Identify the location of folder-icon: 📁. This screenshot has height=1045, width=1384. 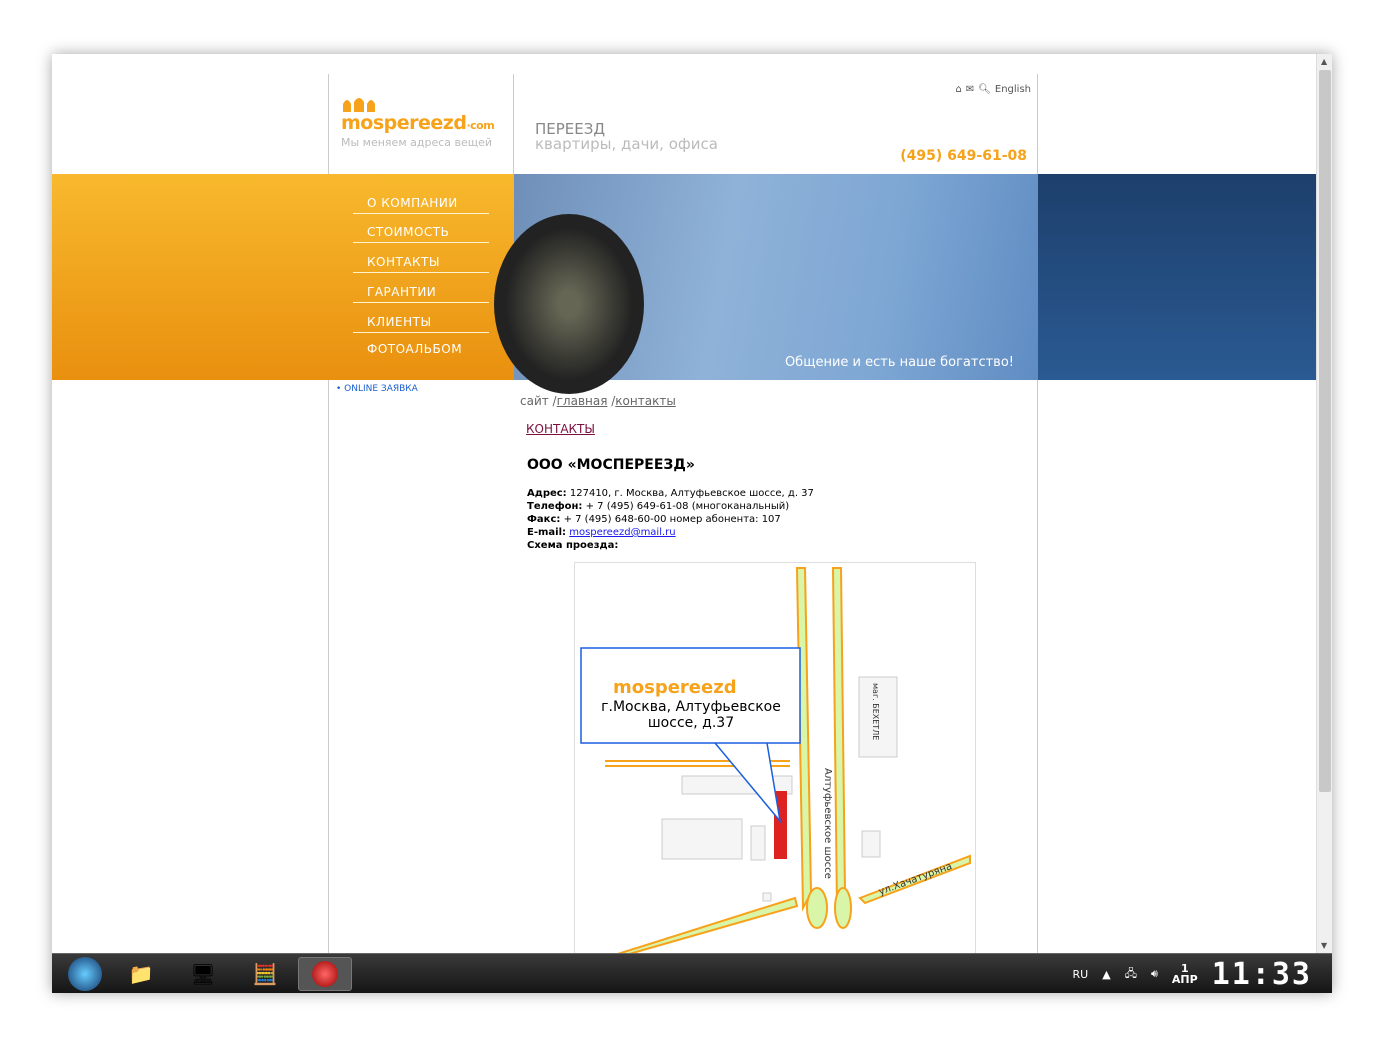
(141, 974).